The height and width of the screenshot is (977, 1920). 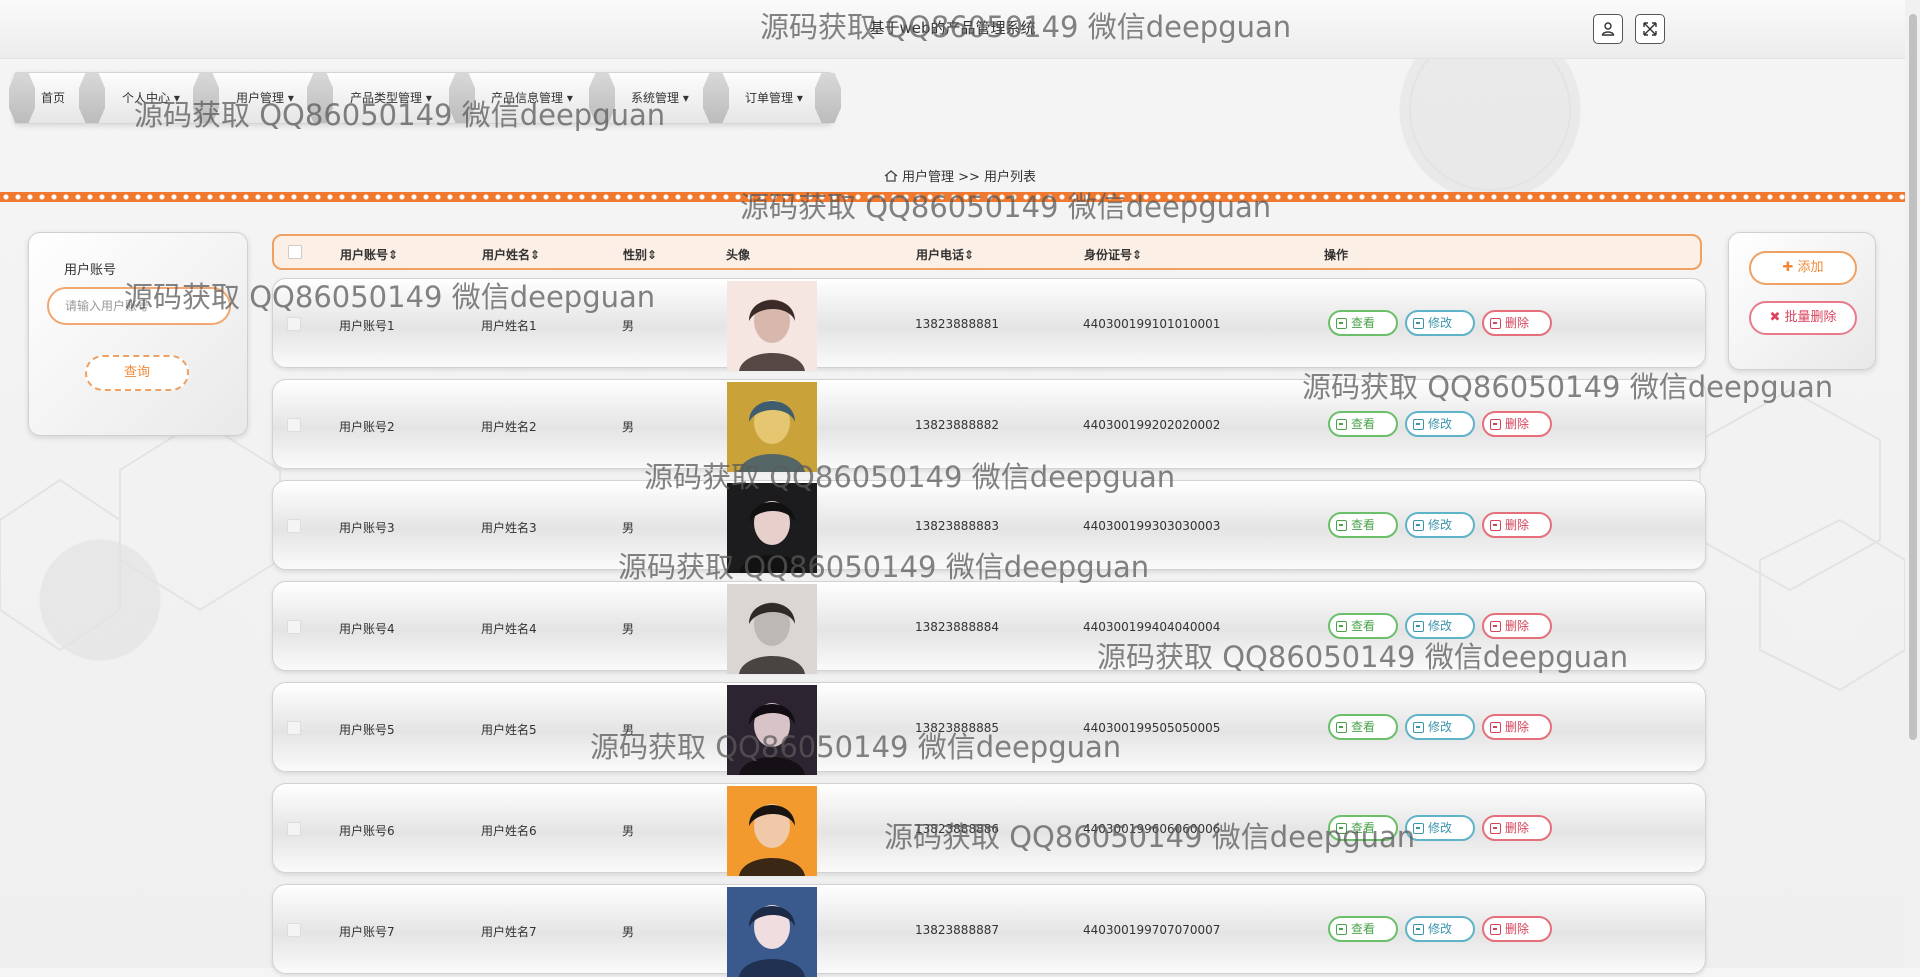 I want to click on nav-item-personal-center: 个人中心 ▾, so click(x=151, y=97).